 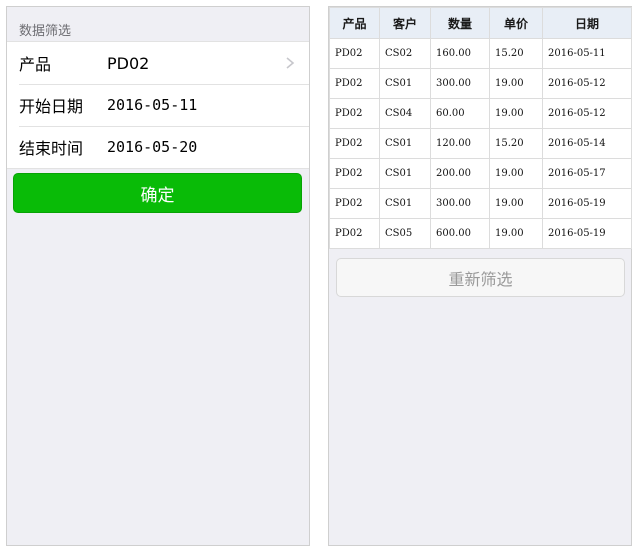 What do you see at coordinates (158, 63) in the screenshot?
I see `product-row: 产品 PD02` at bounding box center [158, 63].